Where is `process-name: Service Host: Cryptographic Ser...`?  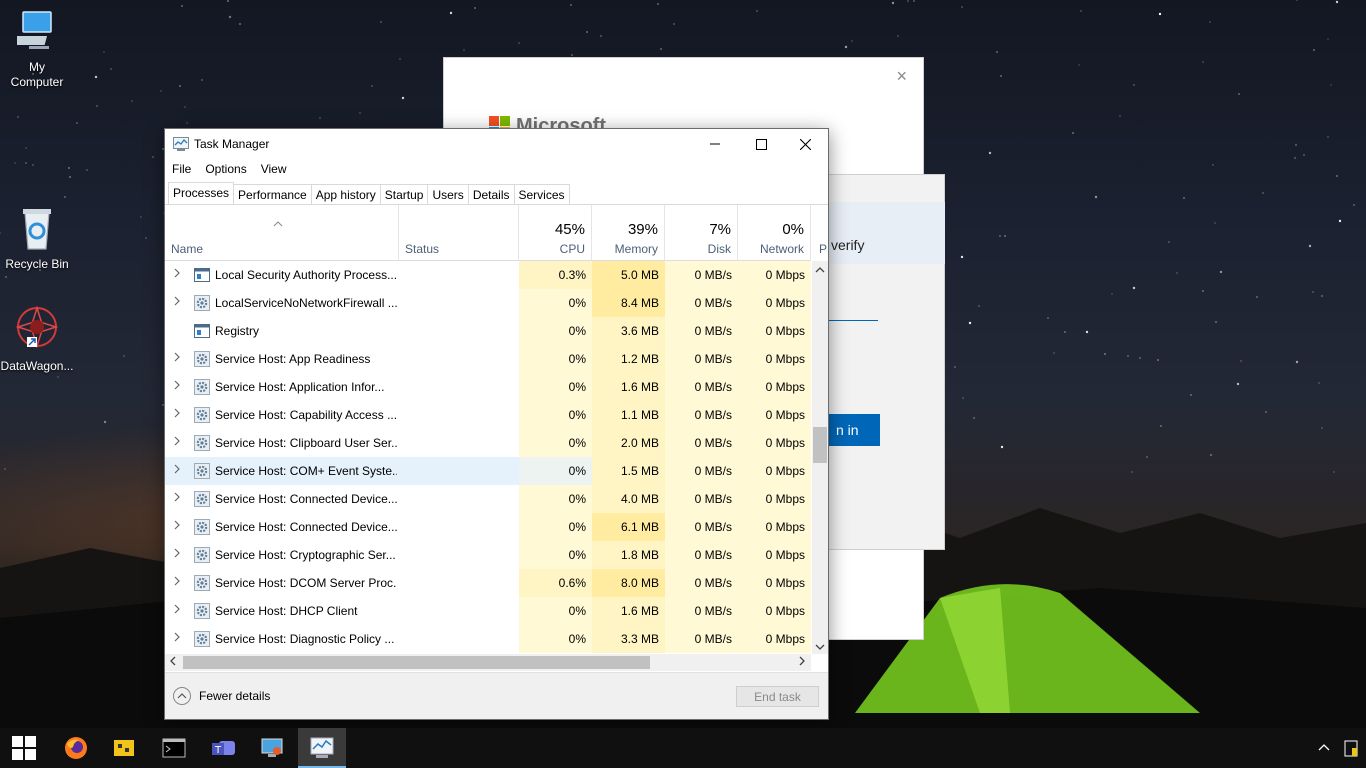
process-name: Service Host: Cryptographic Ser... is located at coordinates (305, 555).